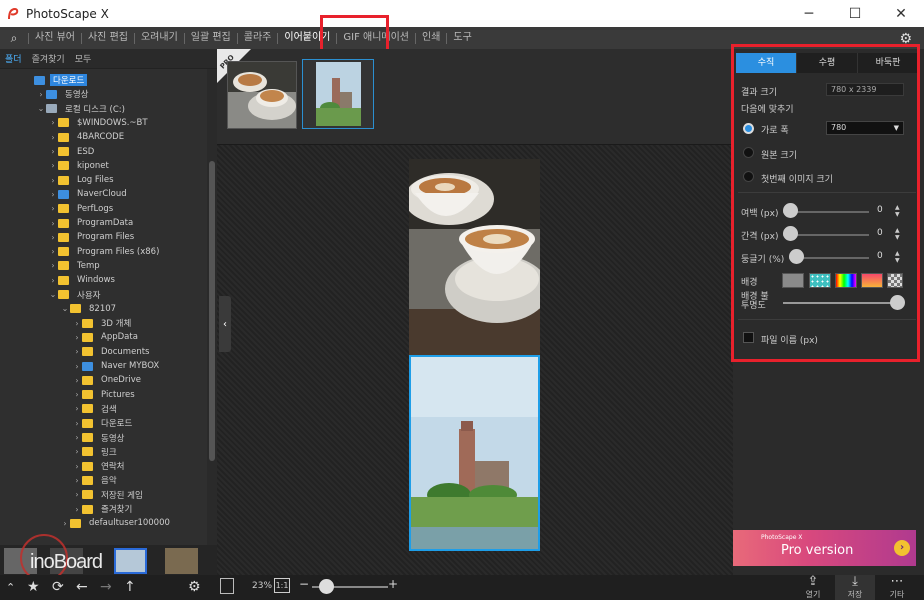 This screenshot has width=924, height=600. What do you see at coordinates (194, 587) in the screenshot?
I see `settings-gear-icon: ⚙` at bounding box center [194, 587].